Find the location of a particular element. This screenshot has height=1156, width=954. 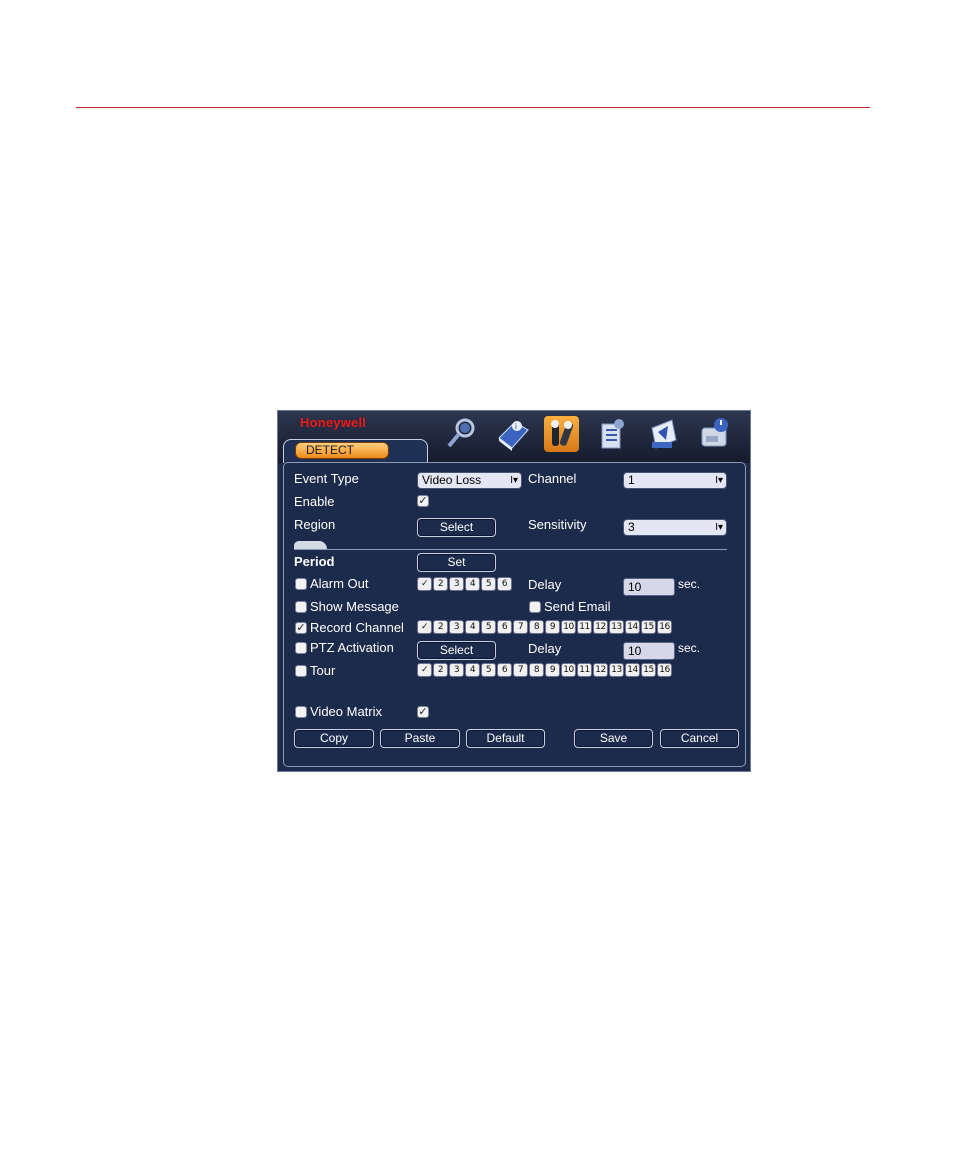

tour-channel-13: 13 is located at coordinates (616, 670).